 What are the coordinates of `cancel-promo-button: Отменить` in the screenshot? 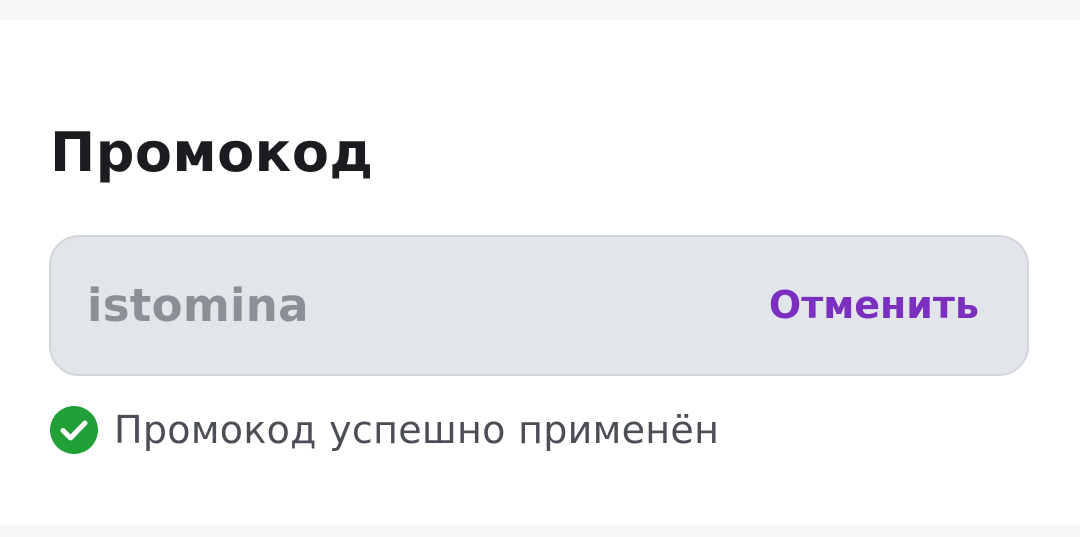 It's located at (874, 305).